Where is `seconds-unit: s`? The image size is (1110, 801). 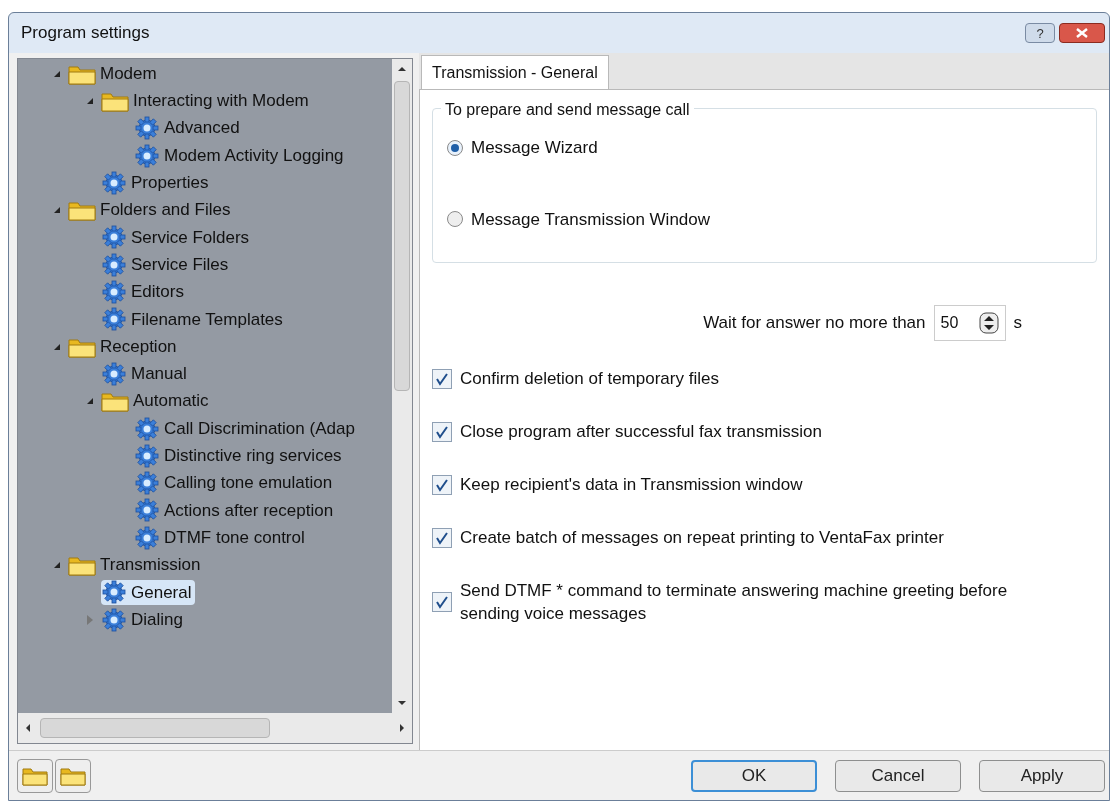
seconds-unit: s is located at coordinates (1017, 323).